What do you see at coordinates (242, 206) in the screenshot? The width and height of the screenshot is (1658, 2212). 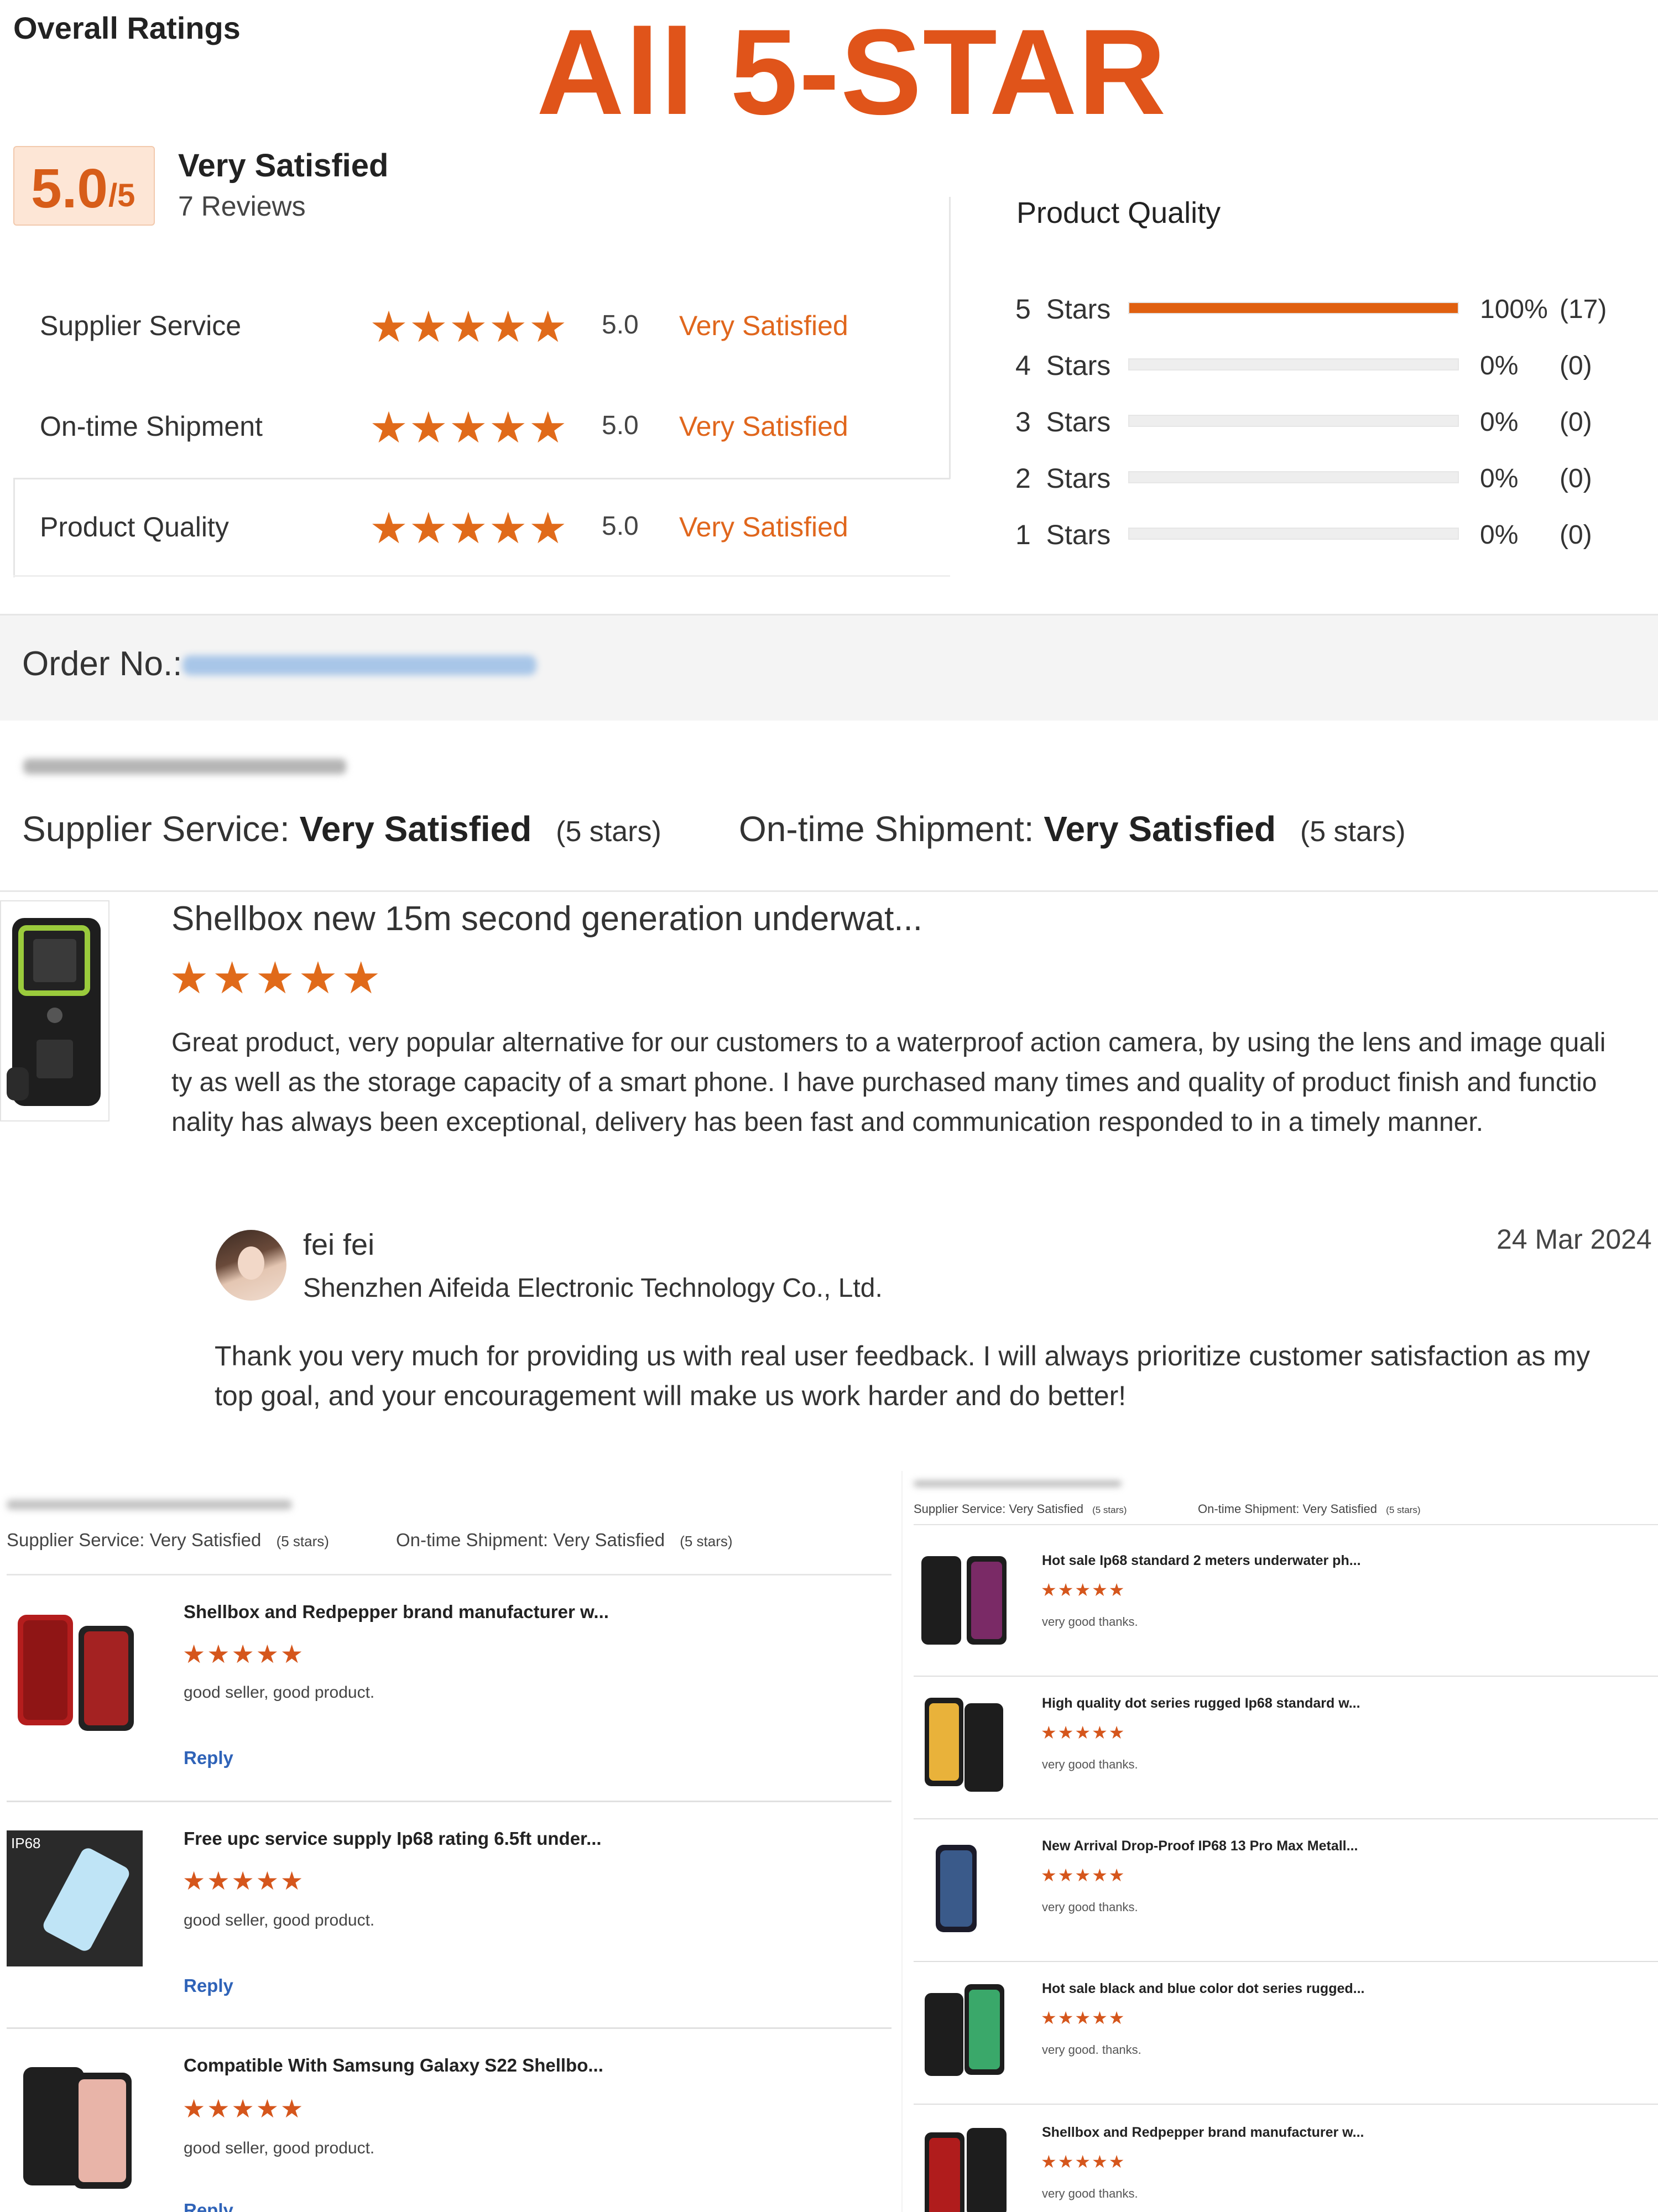 I see `reviews-count: 7 Reviews` at bounding box center [242, 206].